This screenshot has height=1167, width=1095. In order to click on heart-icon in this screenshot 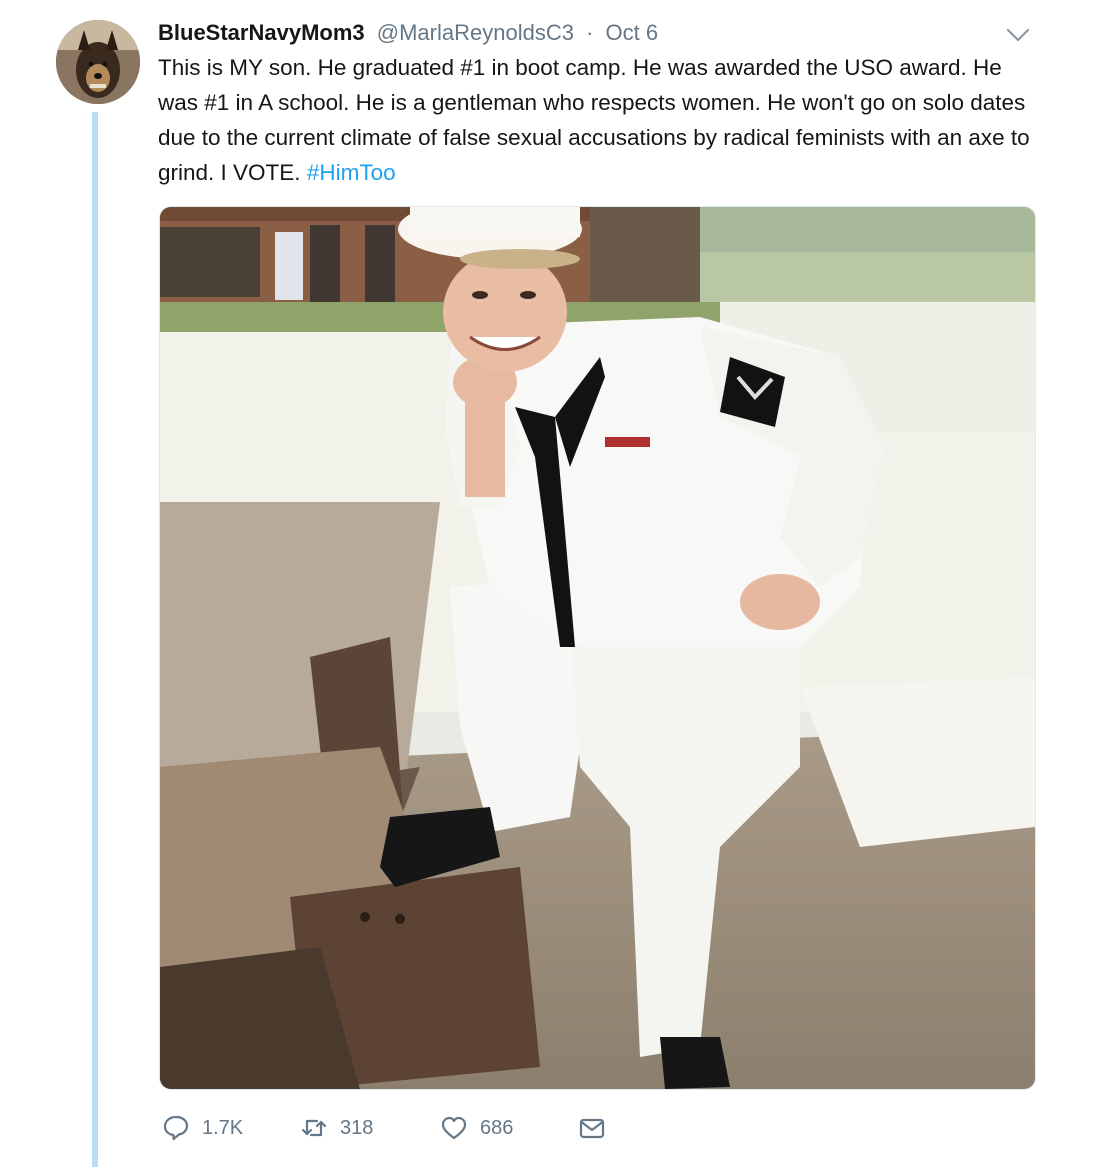, I will do `click(454, 1128)`.